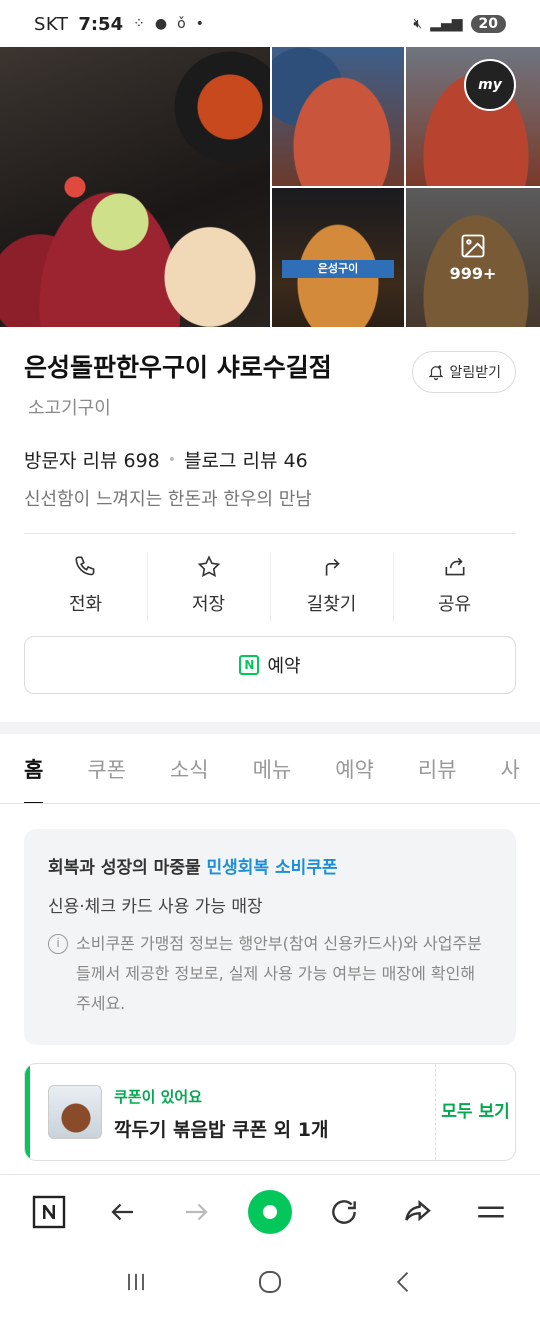 This screenshot has height=1320, width=540. I want to click on bell-plus-icon, so click(436, 373).